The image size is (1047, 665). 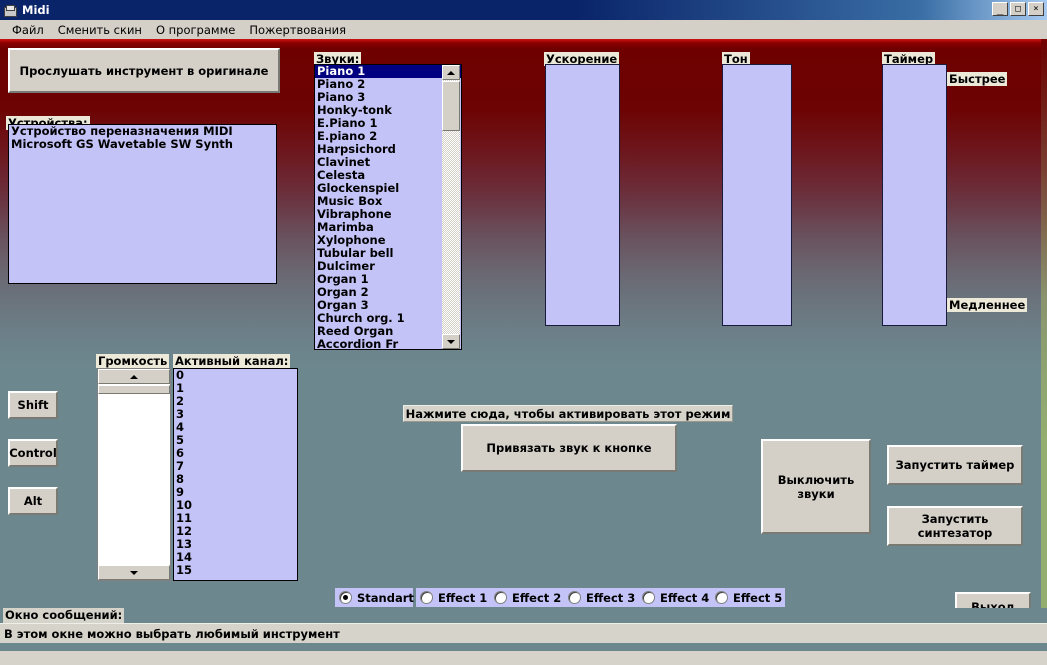 I want to click on radio-effect-4: Effect 4, so click(x=675, y=597).